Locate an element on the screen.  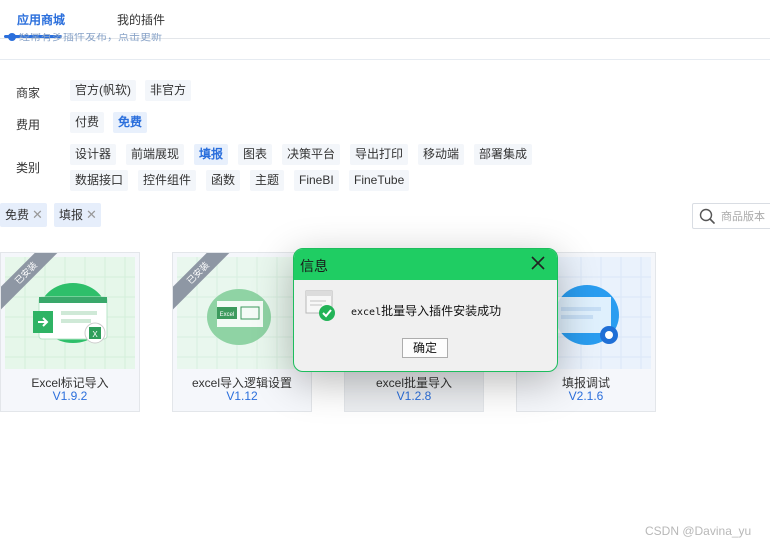
search-icon is located at coordinates (707, 216).